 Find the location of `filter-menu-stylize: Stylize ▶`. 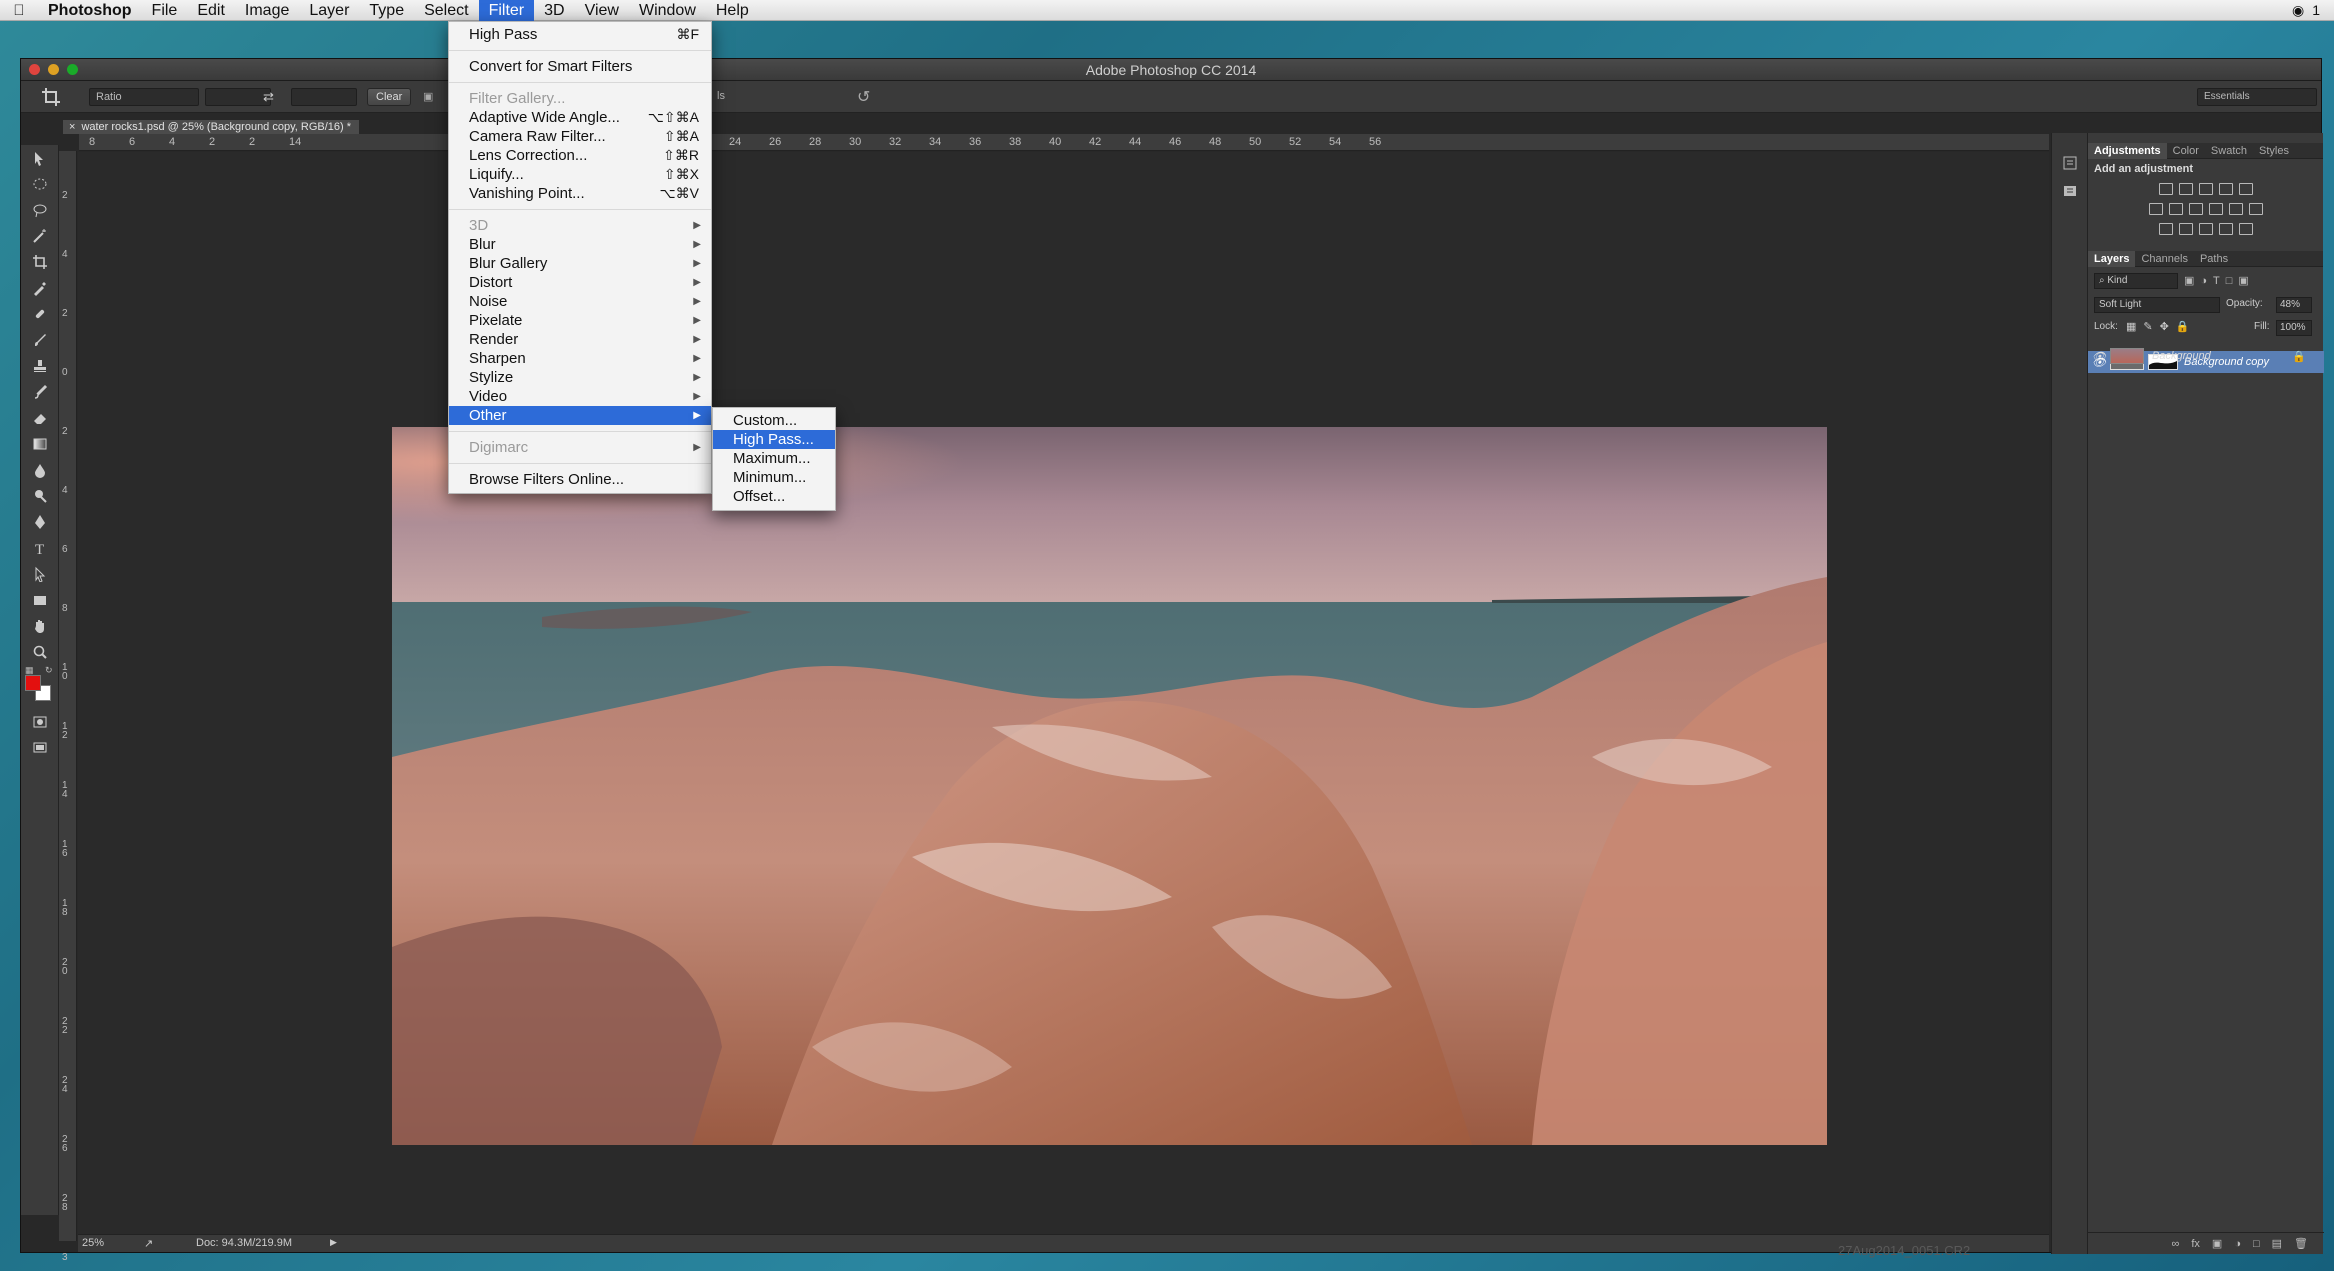

filter-menu-stylize: Stylize ▶ is located at coordinates (580, 377).